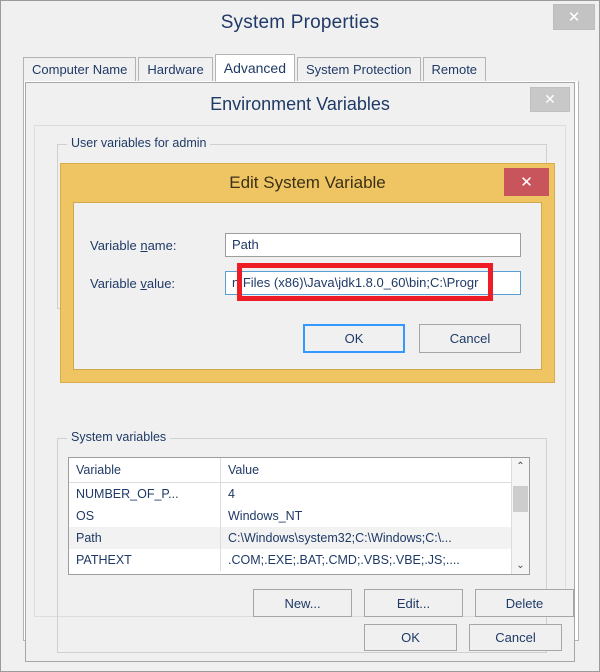 Image resolution: width=600 pixels, height=672 pixels. What do you see at coordinates (119, 437) in the screenshot?
I see `system-variables-legend: System variables` at bounding box center [119, 437].